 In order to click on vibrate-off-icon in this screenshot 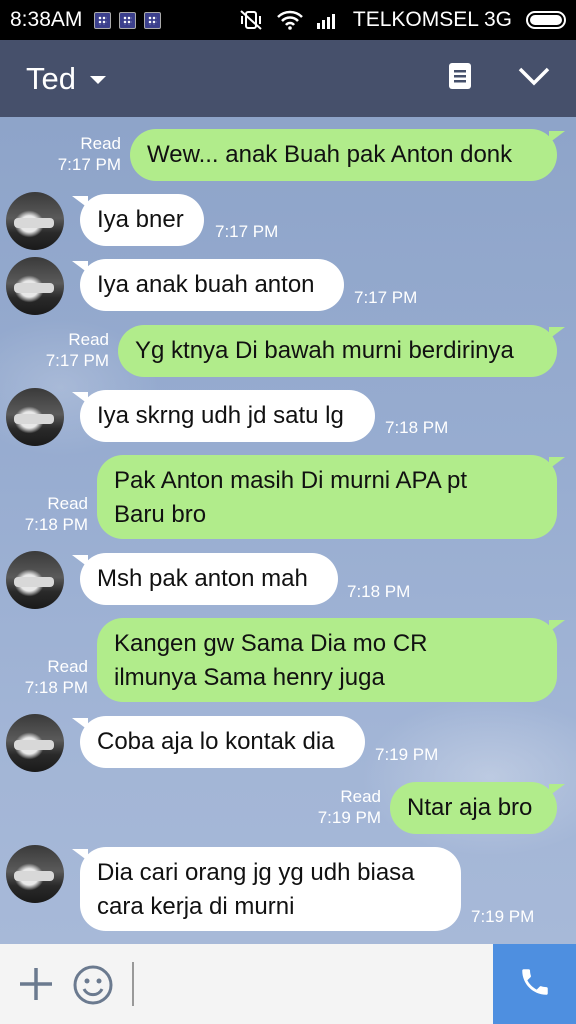, I will do `click(251, 20)`.